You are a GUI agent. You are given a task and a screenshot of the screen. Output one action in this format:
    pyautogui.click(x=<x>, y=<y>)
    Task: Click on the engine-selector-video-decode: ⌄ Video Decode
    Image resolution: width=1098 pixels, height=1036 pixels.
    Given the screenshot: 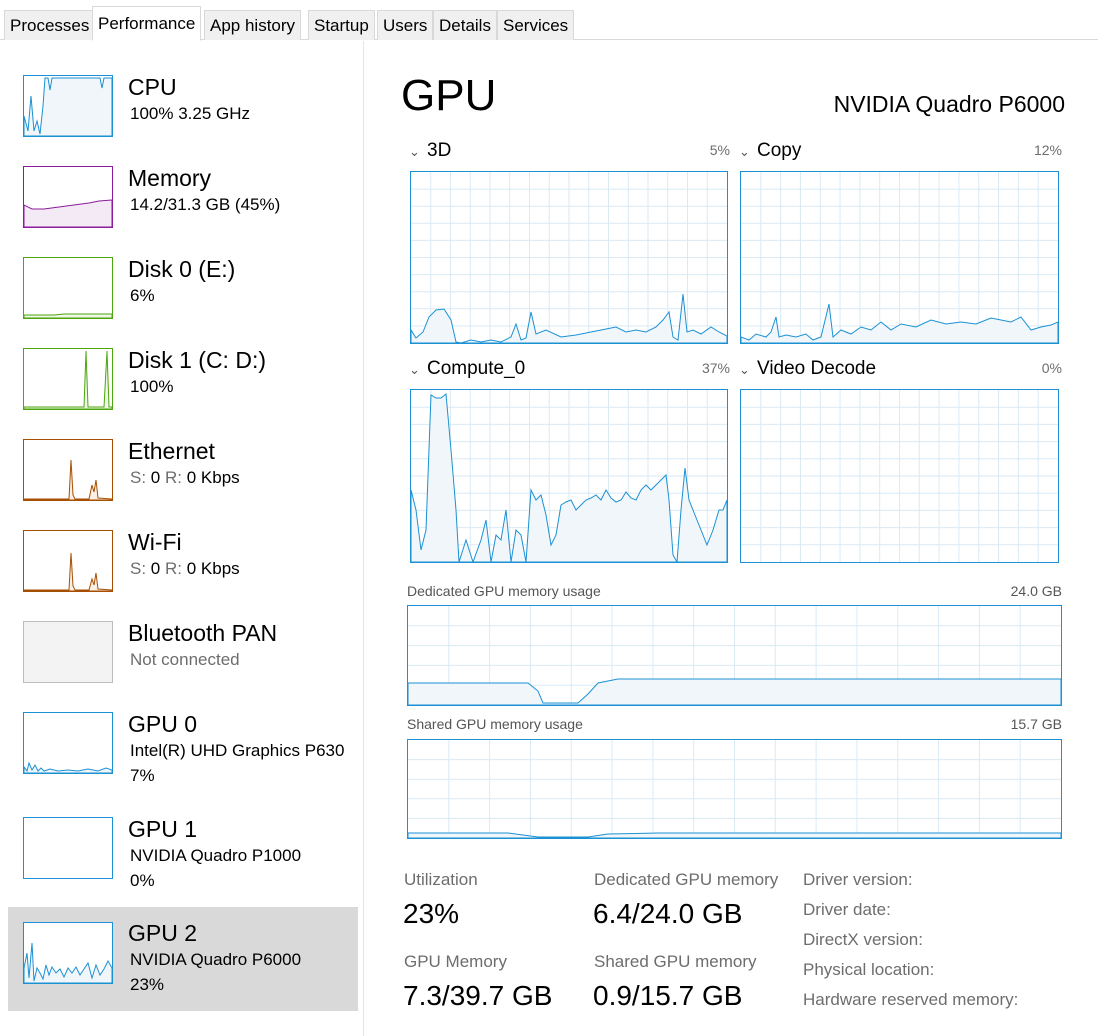 What is the action you would take?
    pyautogui.click(x=807, y=369)
    